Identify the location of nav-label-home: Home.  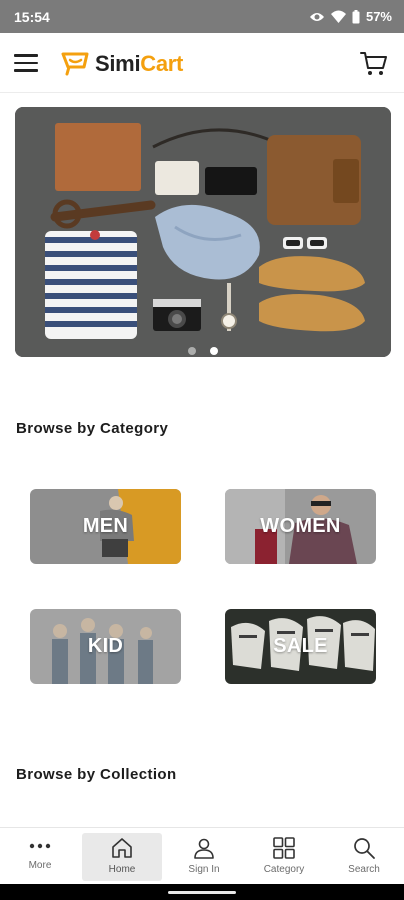
(122, 869).